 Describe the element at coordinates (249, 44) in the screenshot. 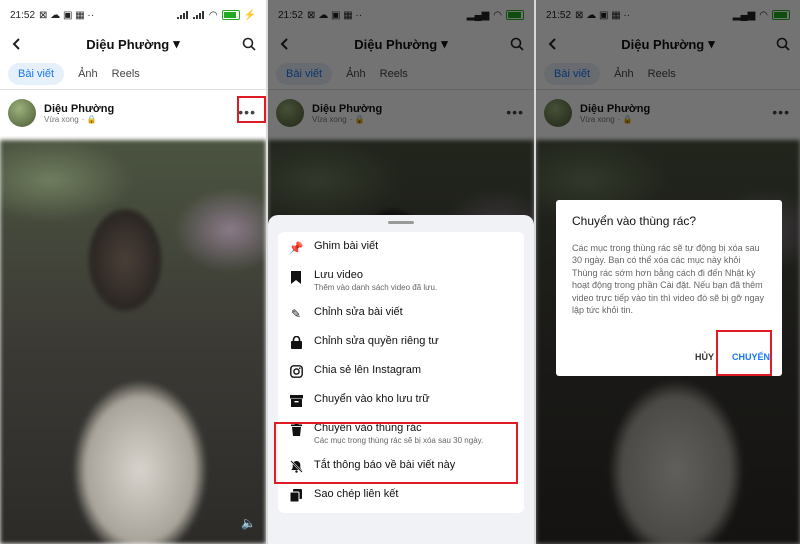

I see `search-icon` at that location.